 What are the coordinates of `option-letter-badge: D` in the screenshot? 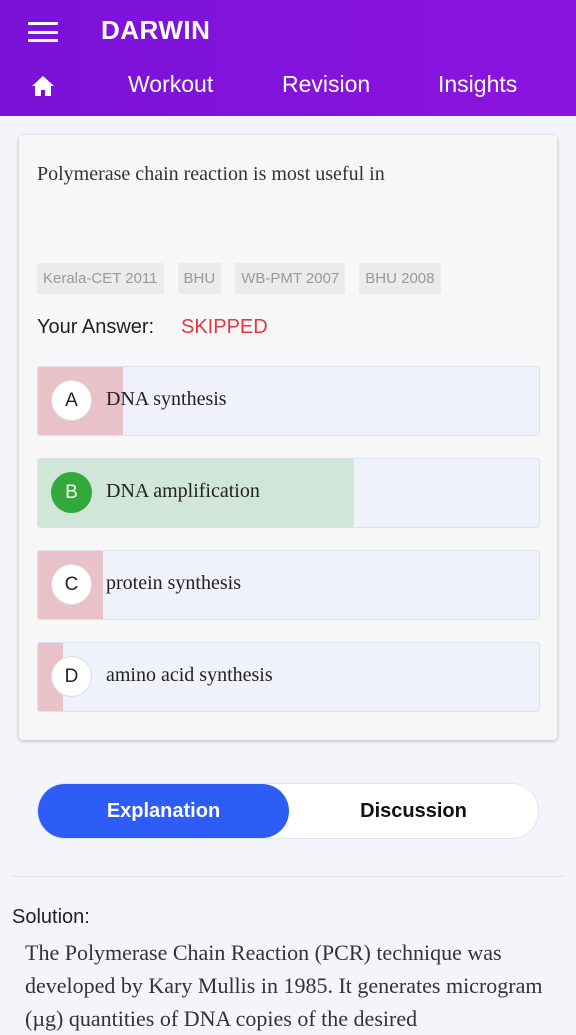 It's located at (71, 676).